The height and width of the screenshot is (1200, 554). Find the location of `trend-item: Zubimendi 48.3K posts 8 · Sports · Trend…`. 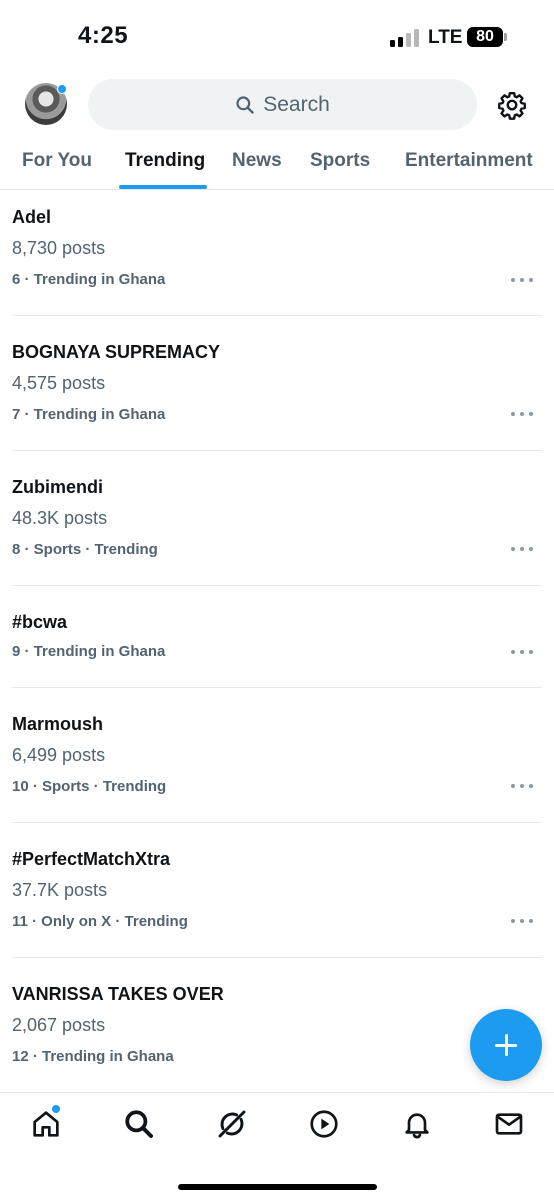

trend-item: Zubimendi 48.3K posts 8 · Sports · Trend… is located at coordinates (277, 518).